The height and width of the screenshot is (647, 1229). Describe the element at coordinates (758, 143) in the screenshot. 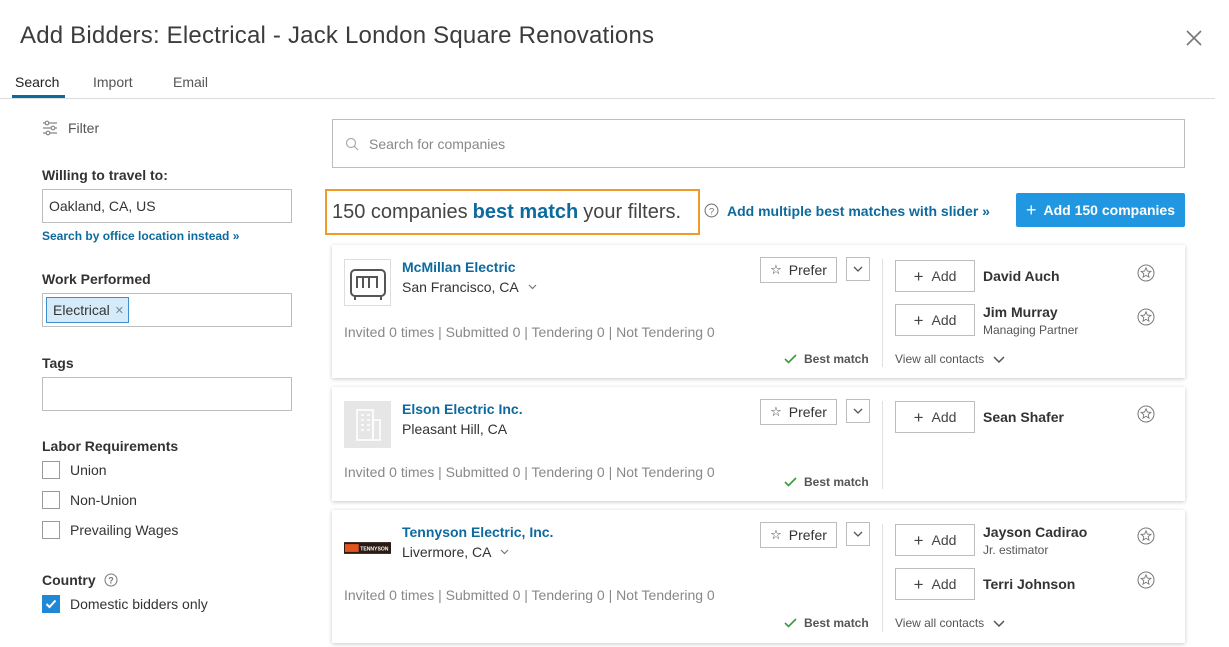

I see `company-search-box: Search for companies` at that location.